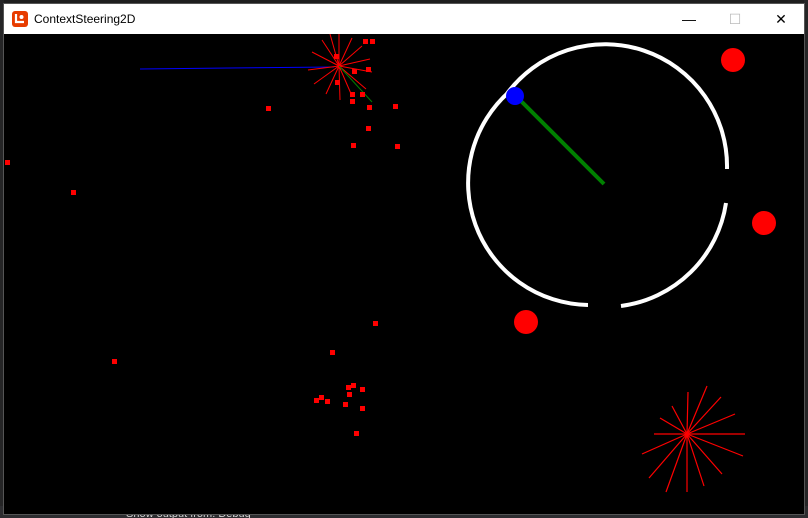 This screenshot has width=808, height=518. I want to click on player-dot, so click(515, 96).